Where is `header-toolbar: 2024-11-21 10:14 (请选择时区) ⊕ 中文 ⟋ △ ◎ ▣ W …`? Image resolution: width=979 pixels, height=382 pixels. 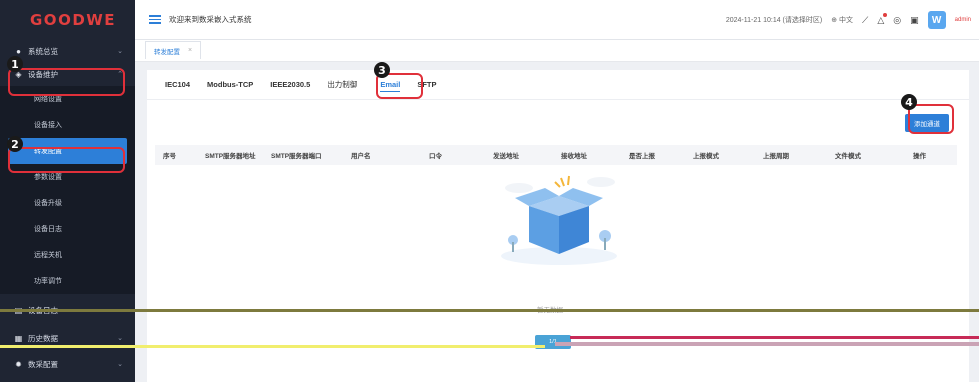
header-toolbar: 2024-11-21 10:14 (请选择时区) ⊕ 中文 ⟋ △ ◎ ▣ W … is located at coordinates (848, 20).